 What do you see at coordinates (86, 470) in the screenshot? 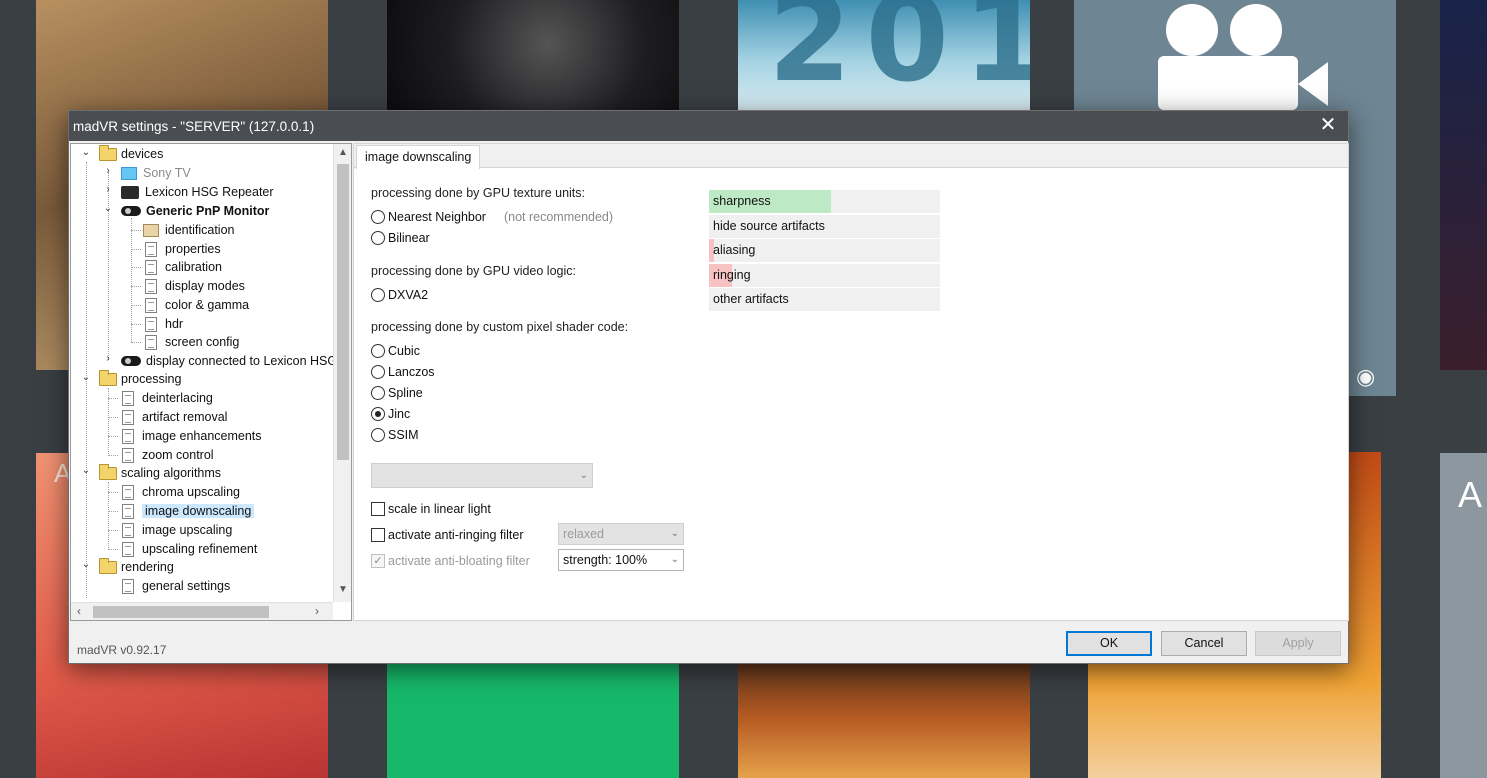
I see `scaling-algorithms-expander: ⌄` at bounding box center [86, 470].